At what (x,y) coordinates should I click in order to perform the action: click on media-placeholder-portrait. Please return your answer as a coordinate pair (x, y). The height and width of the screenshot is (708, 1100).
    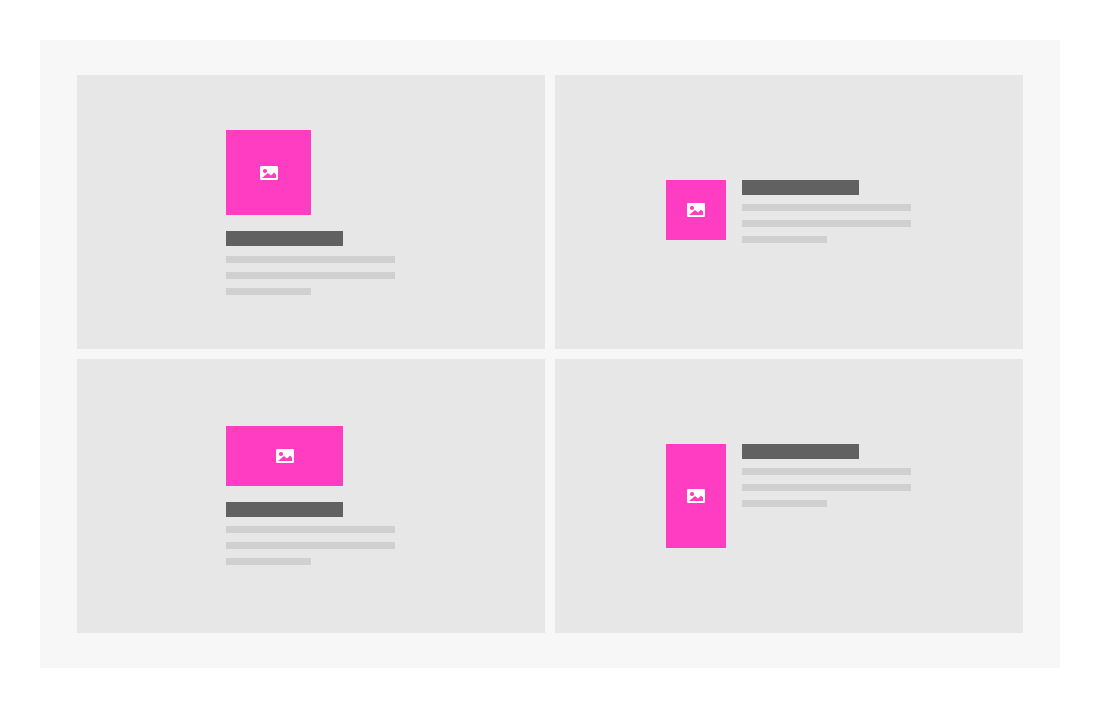
    Looking at the image, I should click on (696, 496).